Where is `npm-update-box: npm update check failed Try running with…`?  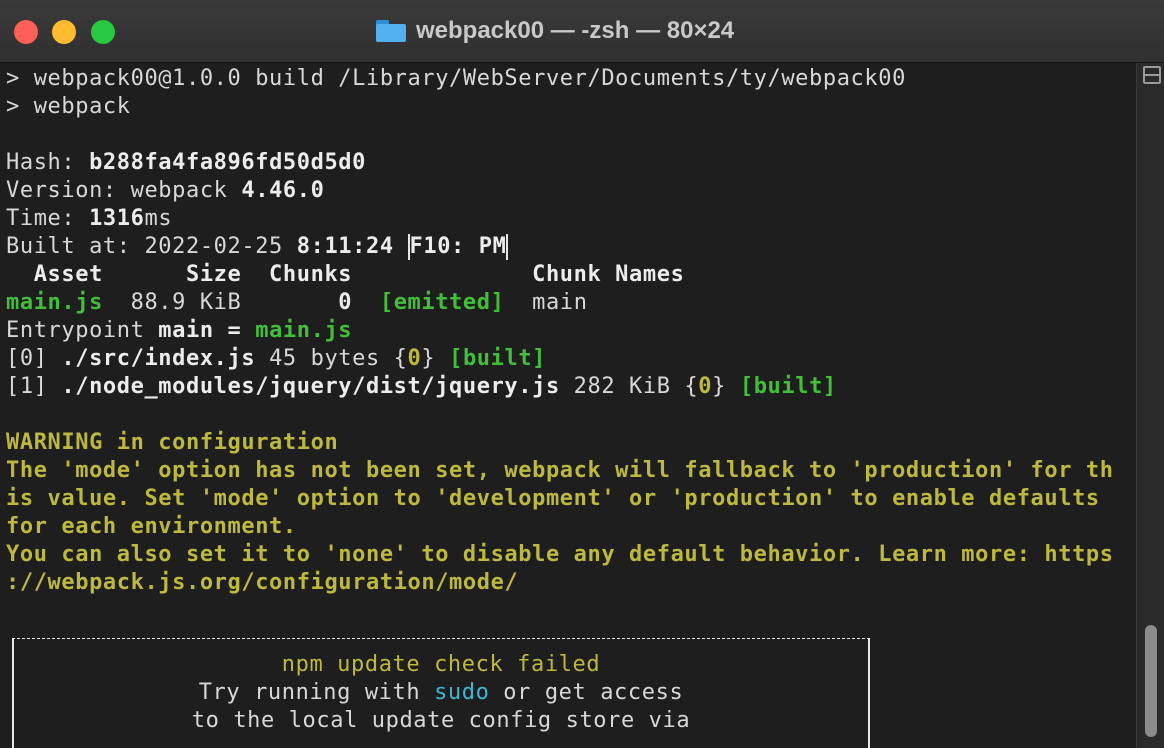 npm-update-box: npm update check failed Try running with… is located at coordinates (441, 693).